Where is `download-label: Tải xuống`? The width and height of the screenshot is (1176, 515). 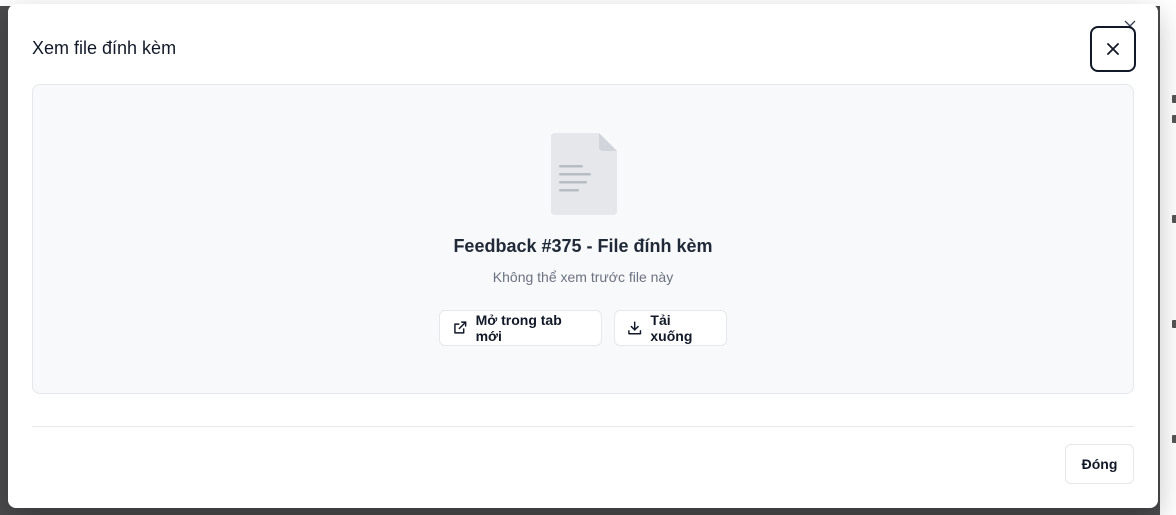
download-label: Tải xuống is located at coordinates (671, 328).